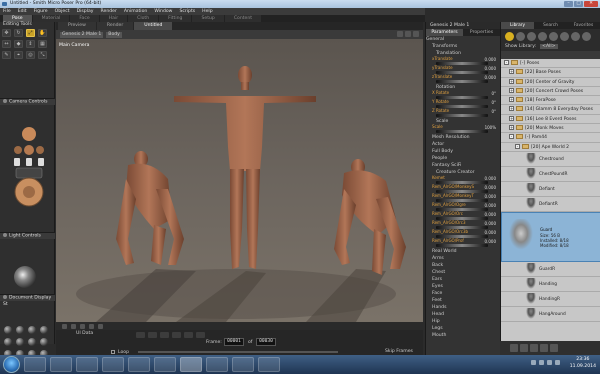  I want to click on close-button: ✕, so click(591, 4).